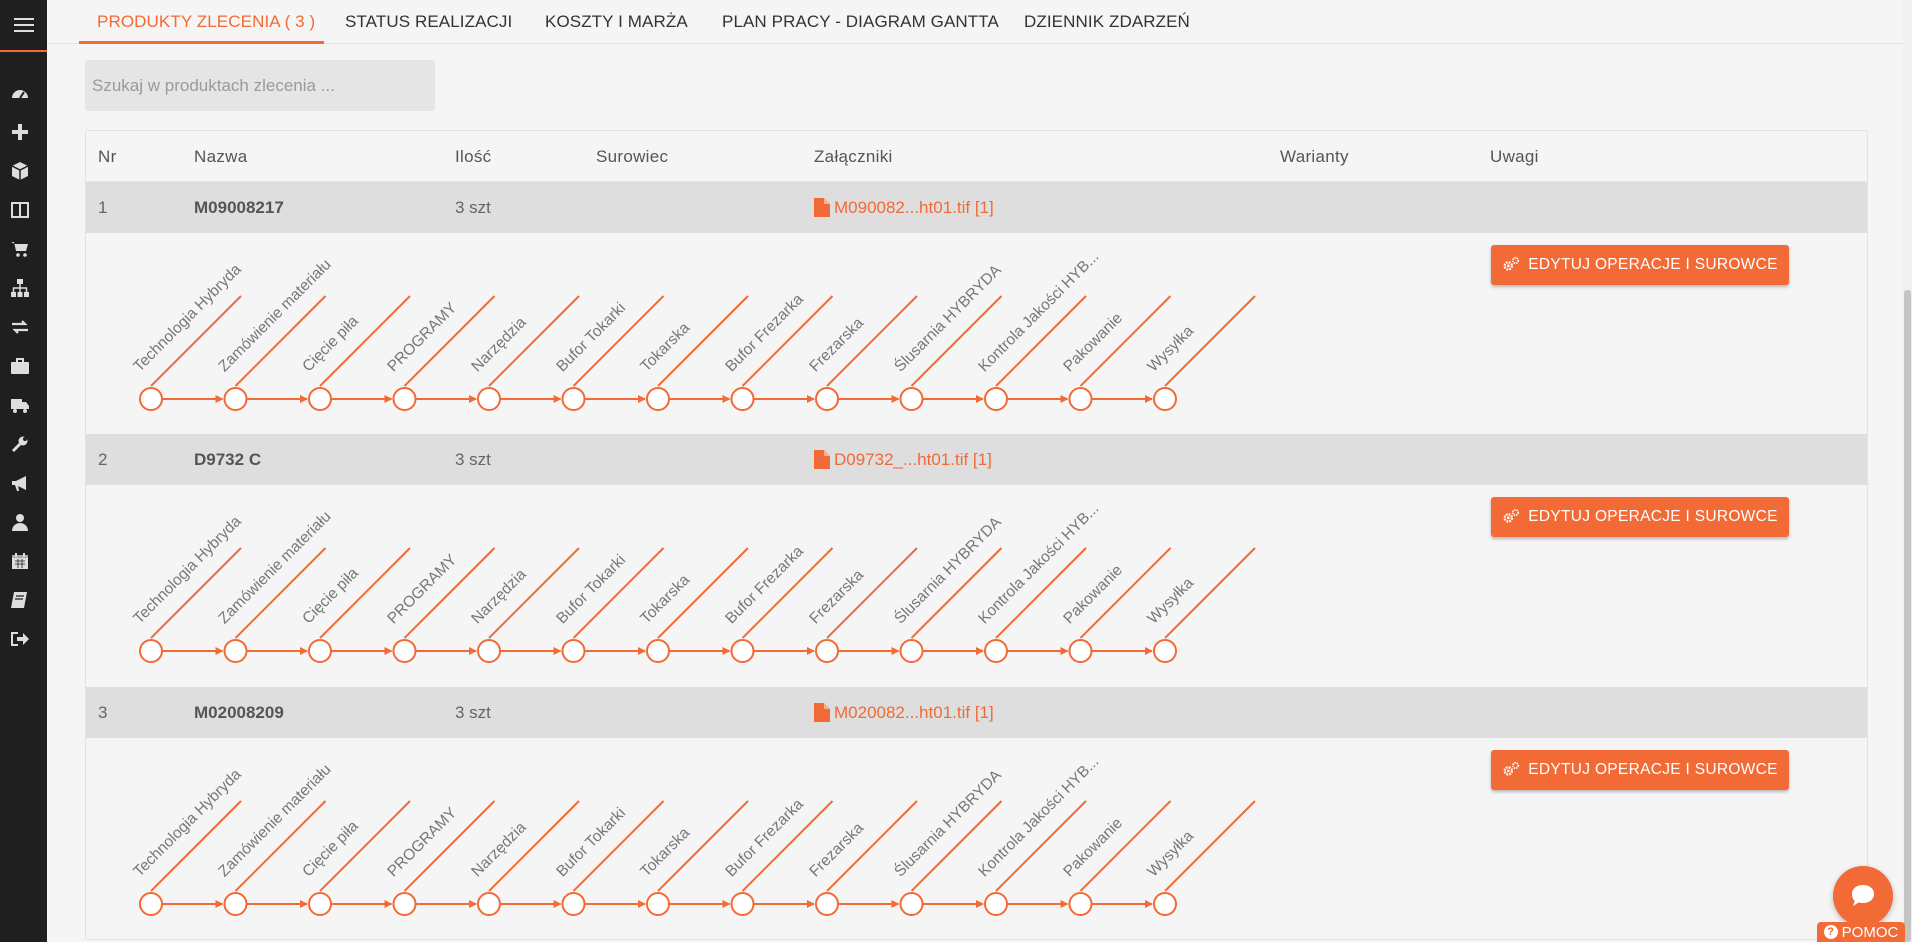 This screenshot has width=1912, height=942. Describe the element at coordinates (20, 444) in the screenshot. I see `wrench-icon` at that location.